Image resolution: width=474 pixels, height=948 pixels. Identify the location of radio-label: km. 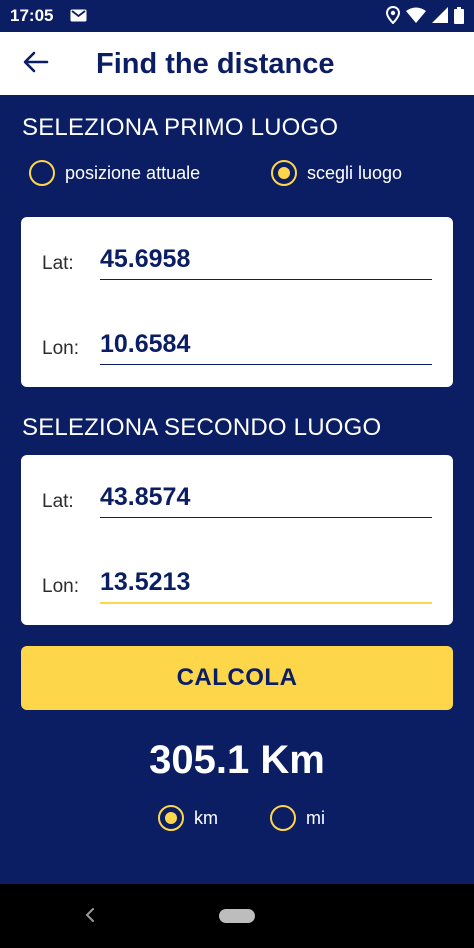
(206, 817).